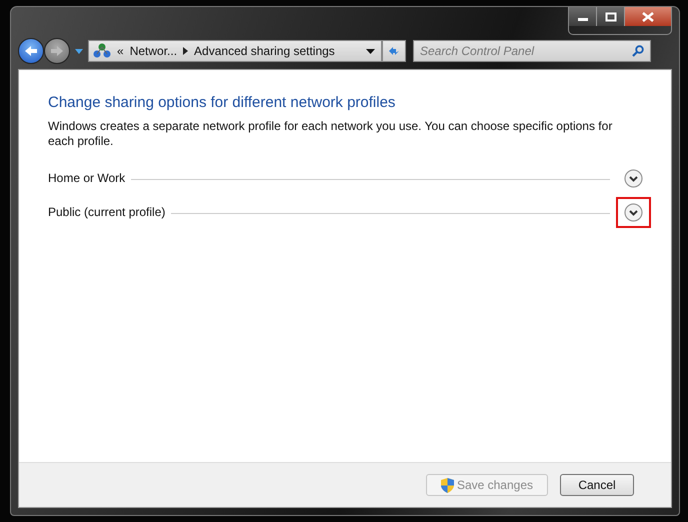  Describe the element at coordinates (102, 51) in the screenshot. I see `network-icon` at that location.